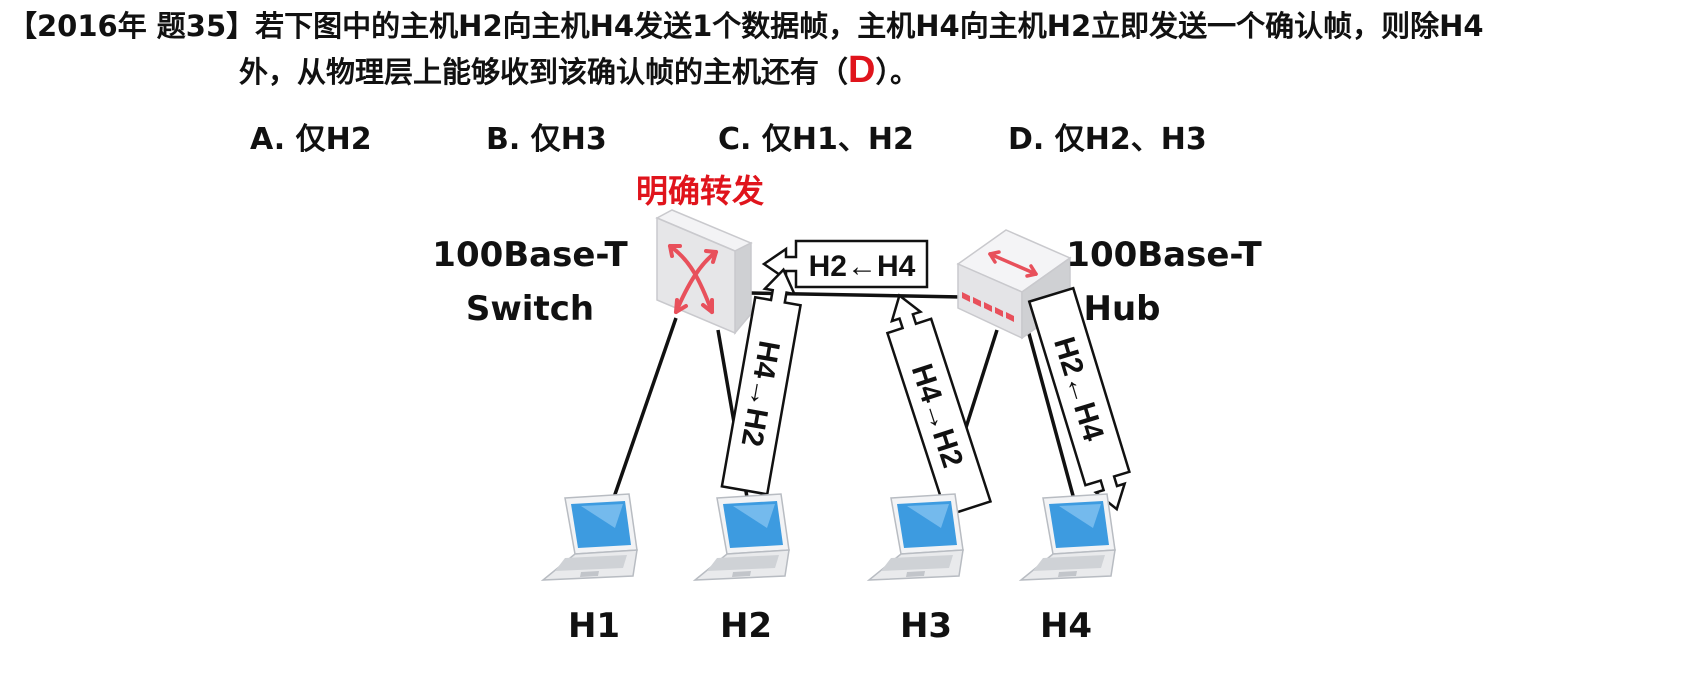 The height and width of the screenshot is (690, 1691). Describe the element at coordinates (700, 191) in the screenshot. I see `switch-annotation: 明确转发` at that location.